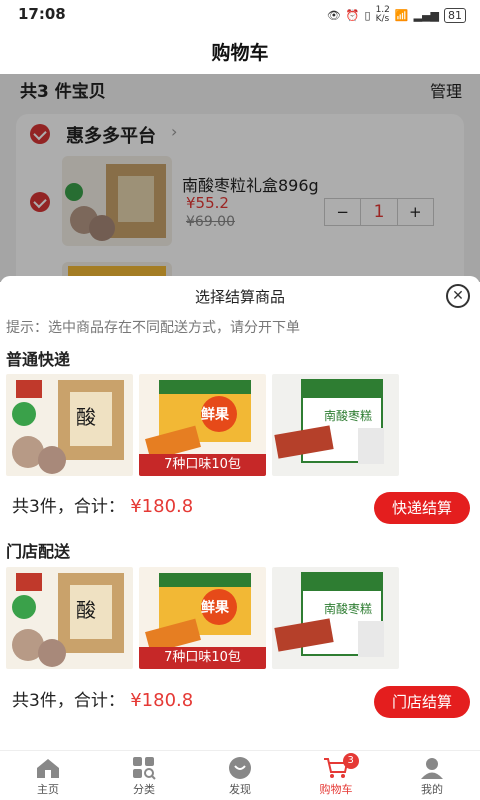  I want to click on store-checkout-button: 门店结算, so click(422, 702).